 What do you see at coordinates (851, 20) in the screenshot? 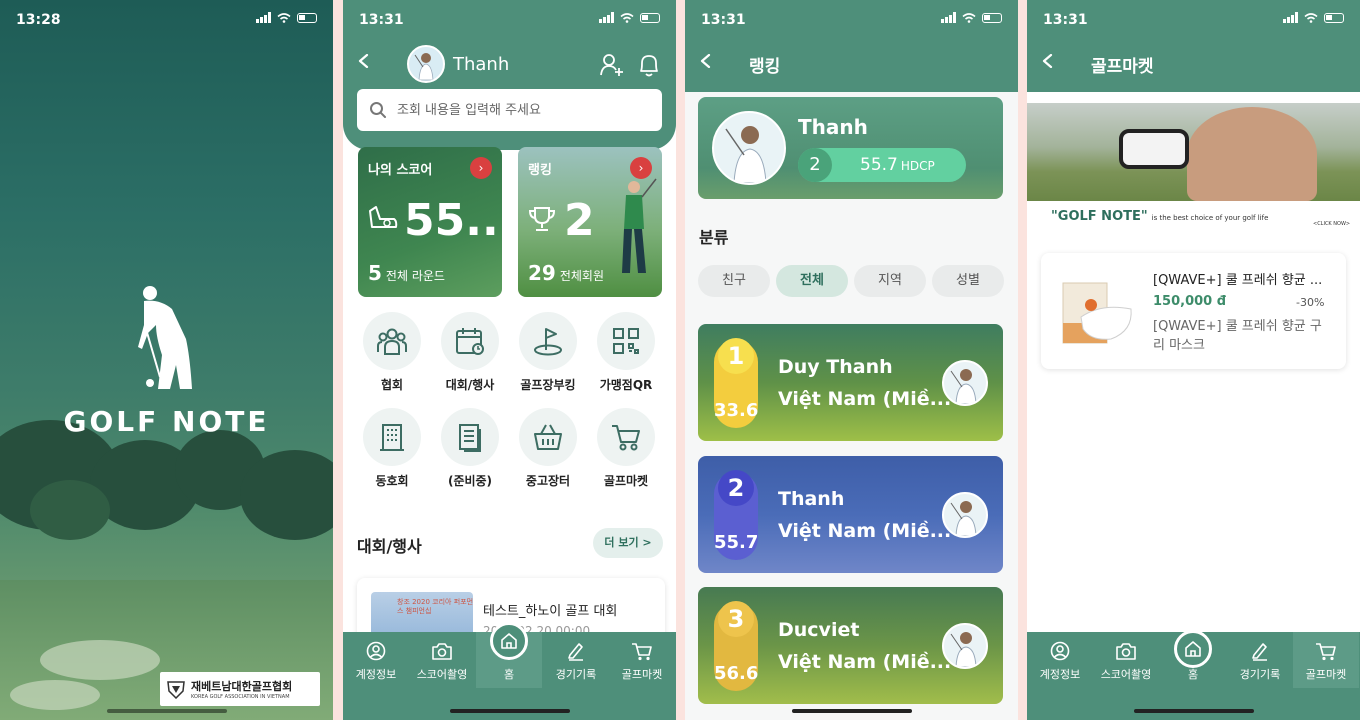
I see `status-bar: 13:31` at bounding box center [851, 20].